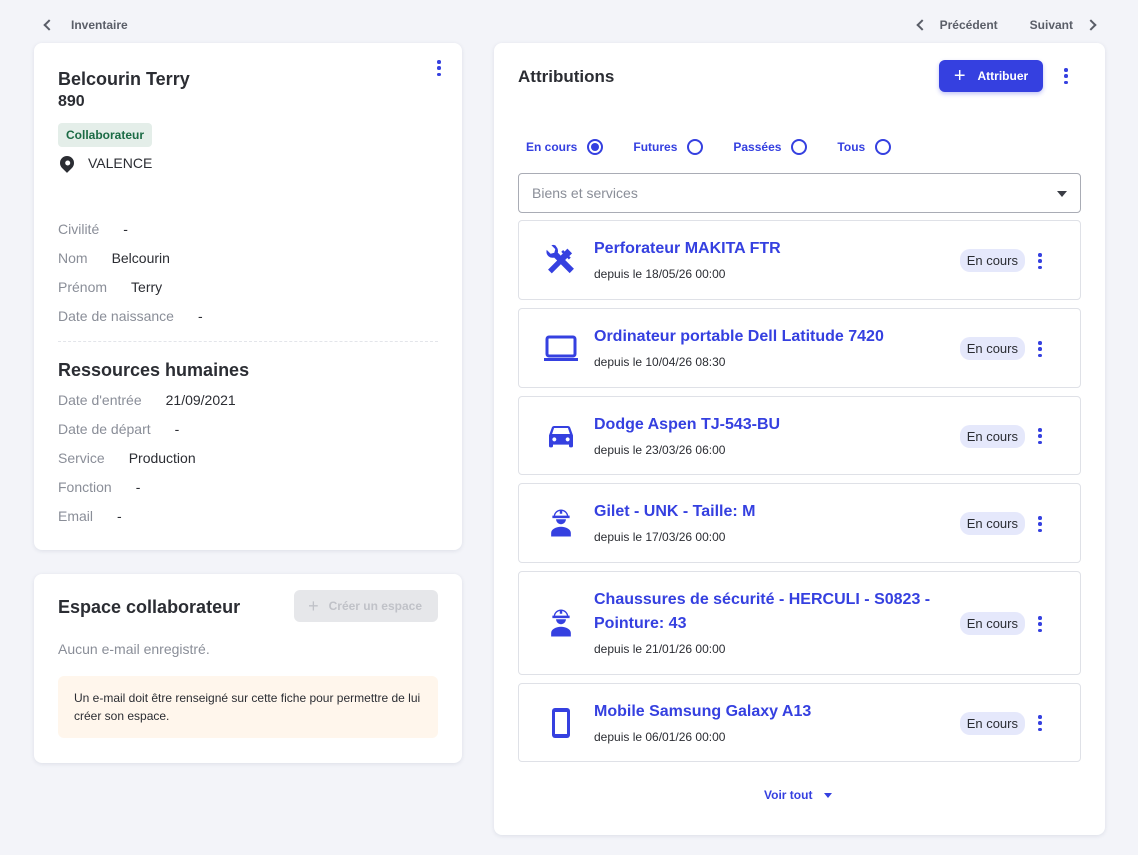 The image size is (1138, 855). Describe the element at coordinates (1091, 25) in the screenshot. I see `chevron-right-icon` at that location.